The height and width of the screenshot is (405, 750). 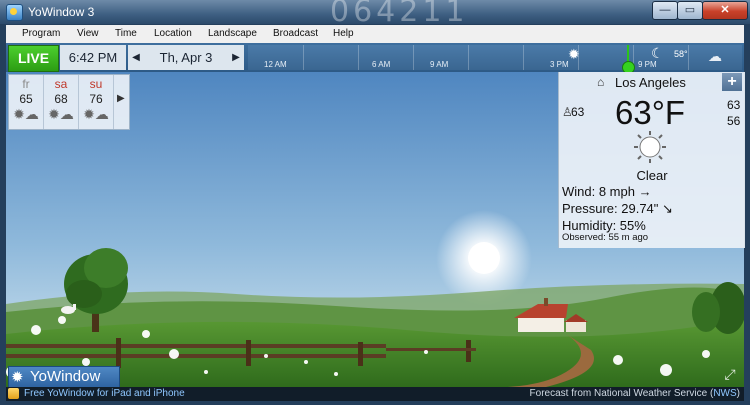 What do you see at coordinates (96, 84) in the screenshot?
I see `forecast-day-name: su` at bounding box center [96, 84].